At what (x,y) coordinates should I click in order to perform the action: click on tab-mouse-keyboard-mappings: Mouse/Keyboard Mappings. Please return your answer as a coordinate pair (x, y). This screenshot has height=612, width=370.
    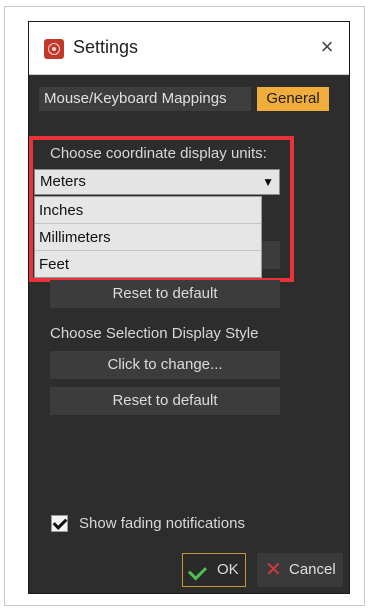
    Looking at the image, I should click on (145, 99).